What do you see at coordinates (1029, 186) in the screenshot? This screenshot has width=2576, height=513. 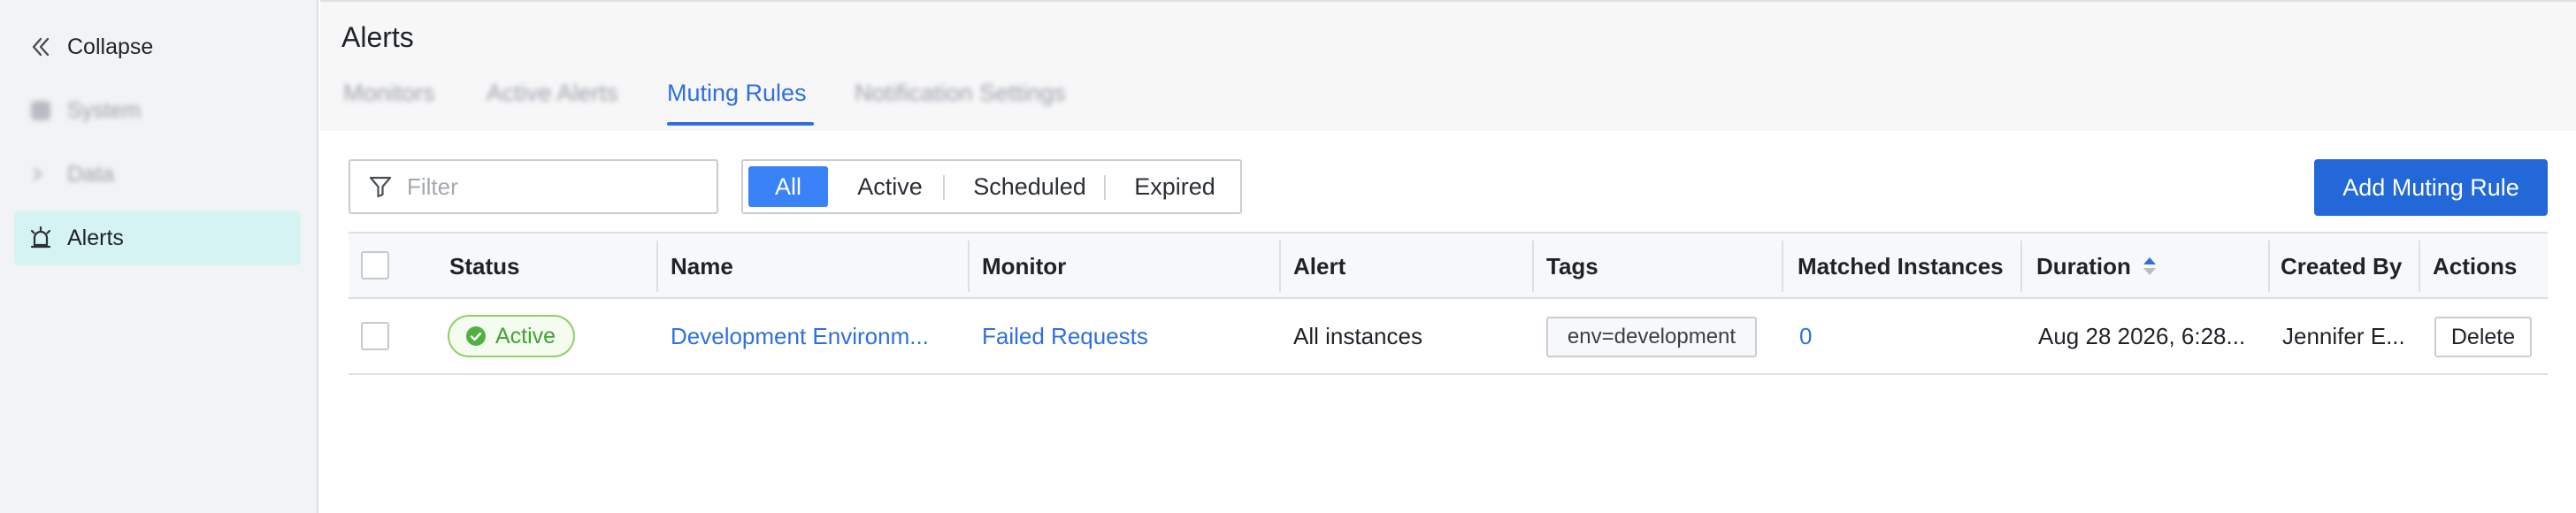 I see `segment-scheduled: Scheduled` at bounding box center [1029, 186].